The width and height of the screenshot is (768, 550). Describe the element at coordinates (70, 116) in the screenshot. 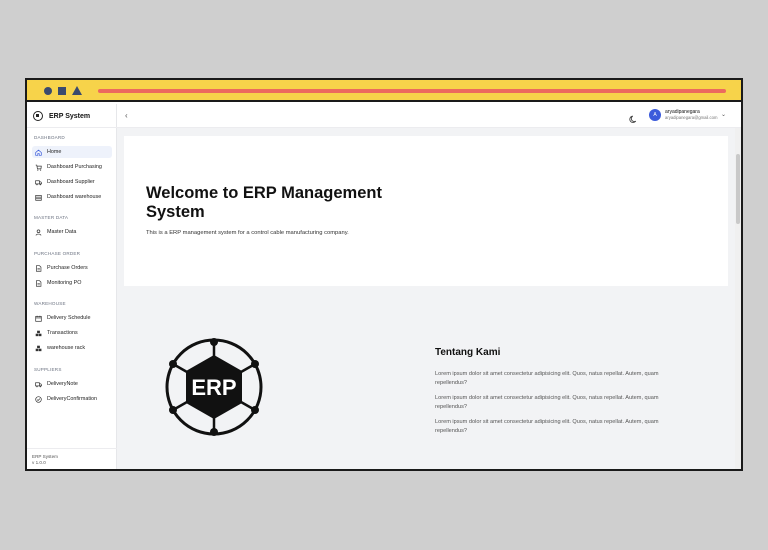

I see `brand-name: ERP System` at that location.